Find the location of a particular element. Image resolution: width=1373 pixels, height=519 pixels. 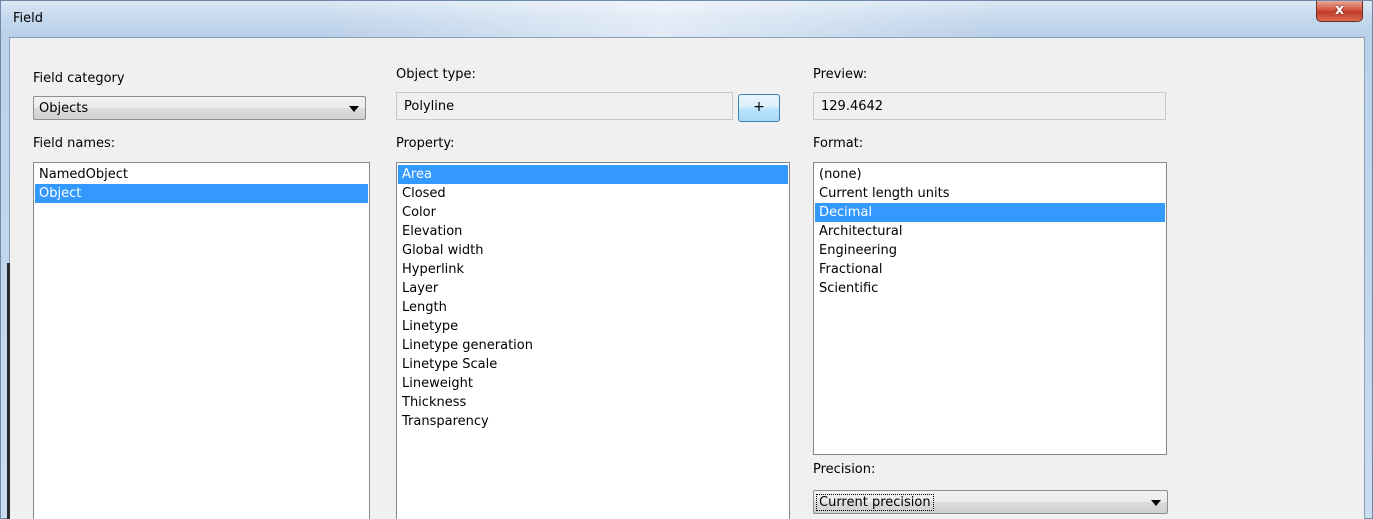

field-category-dropdown: Objects is located at coordinates (199, 108).